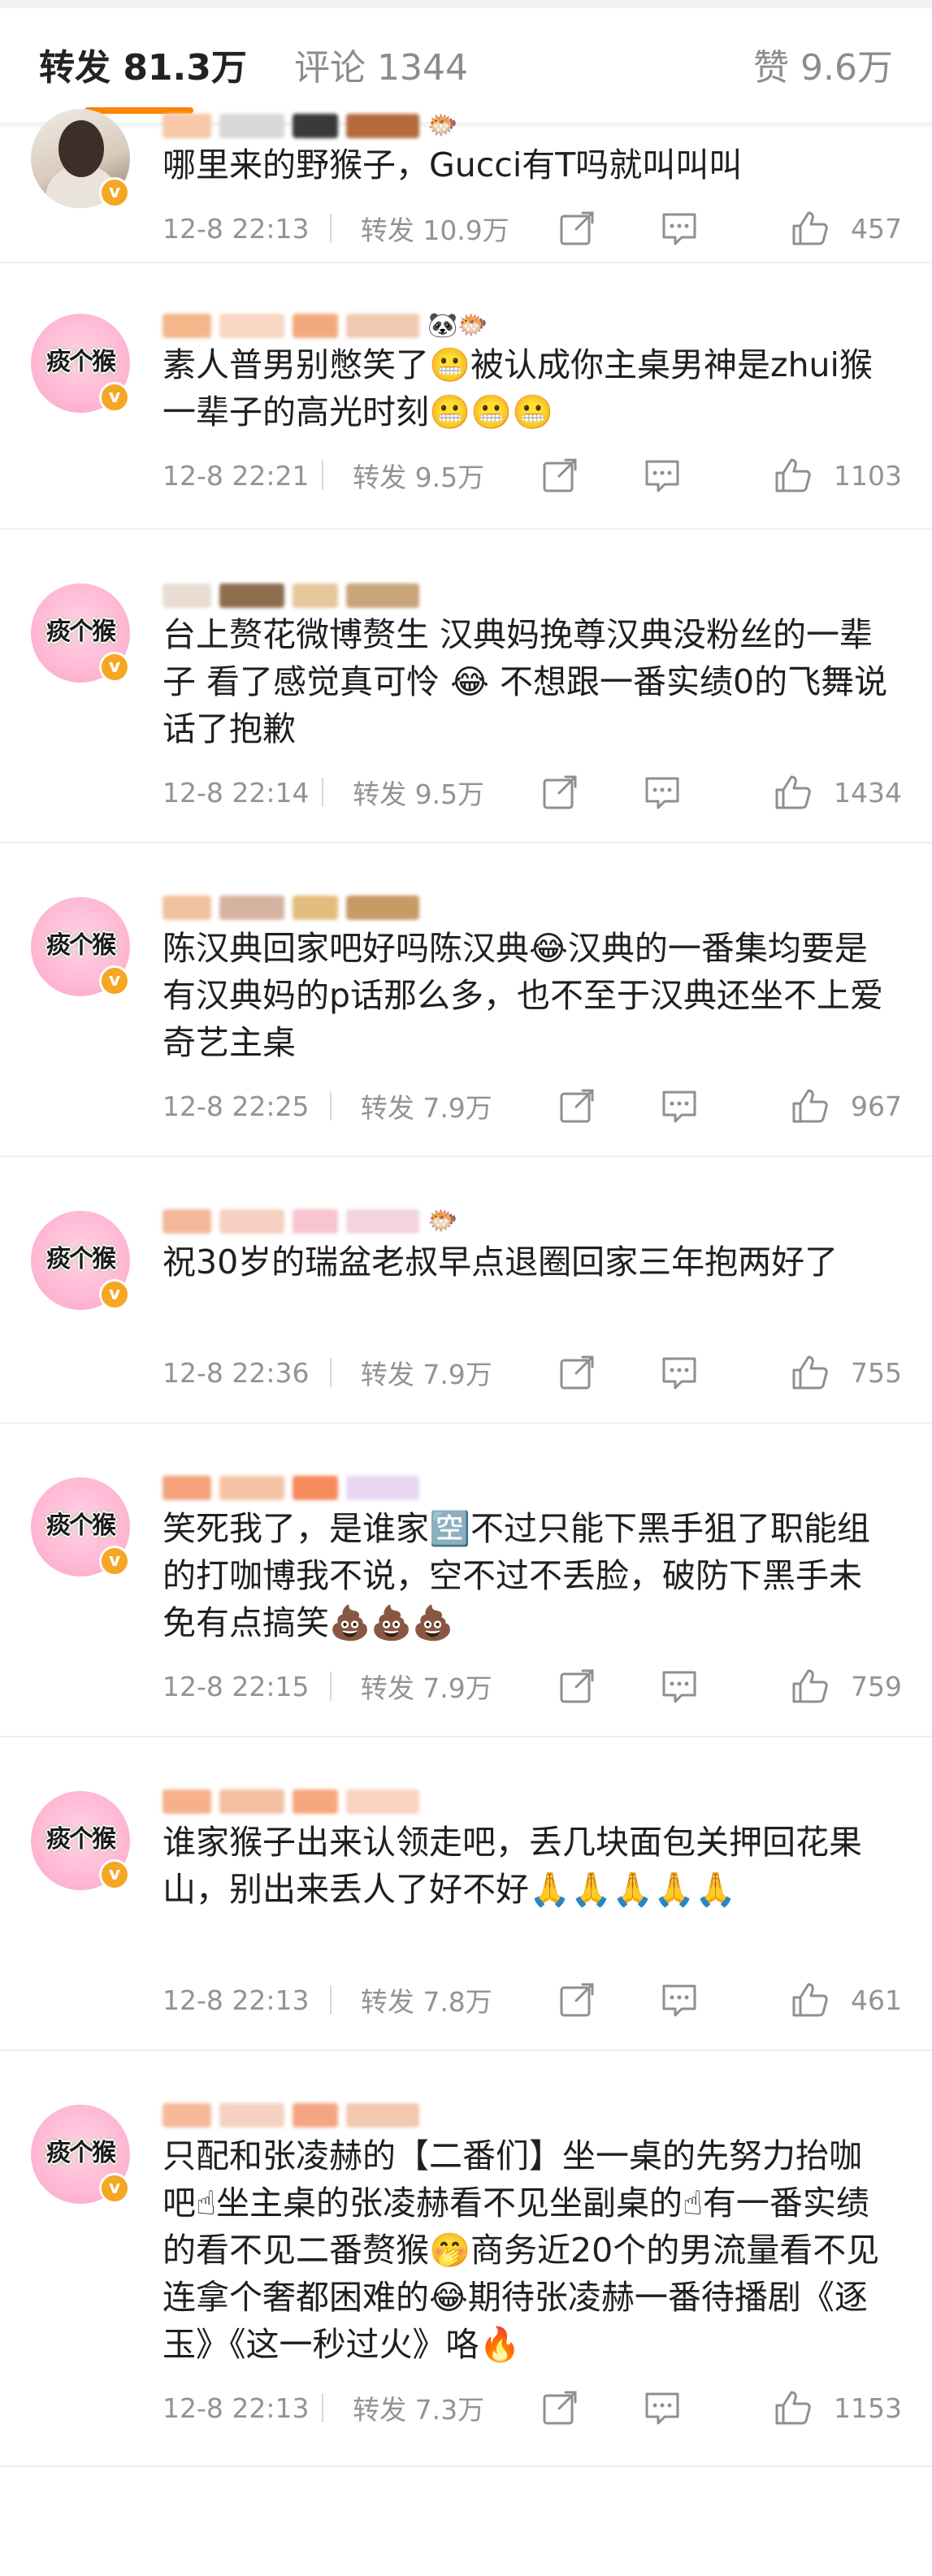  I want to click on action-bar: 12-8 22:25 转发 7.9万 967, so click(532, 1106).